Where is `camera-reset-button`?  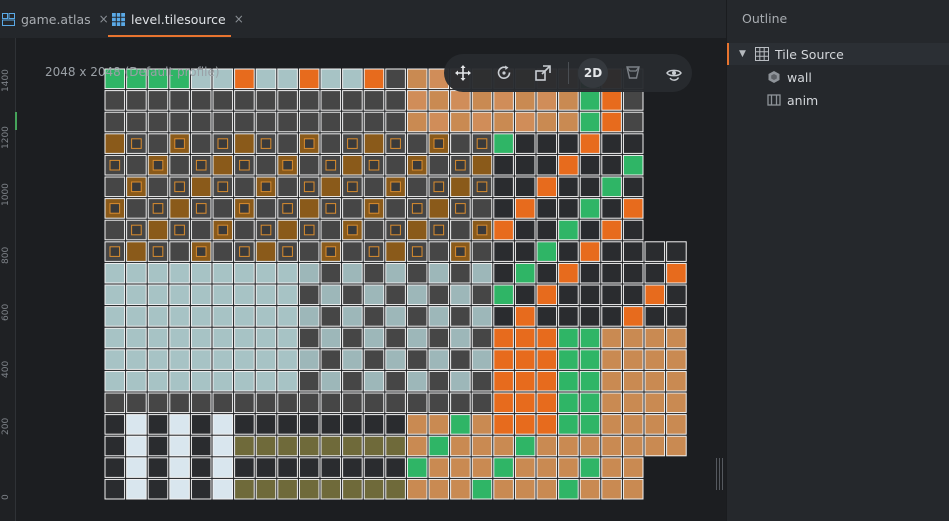
camera-reset-button is located at coordinates (674, 73).